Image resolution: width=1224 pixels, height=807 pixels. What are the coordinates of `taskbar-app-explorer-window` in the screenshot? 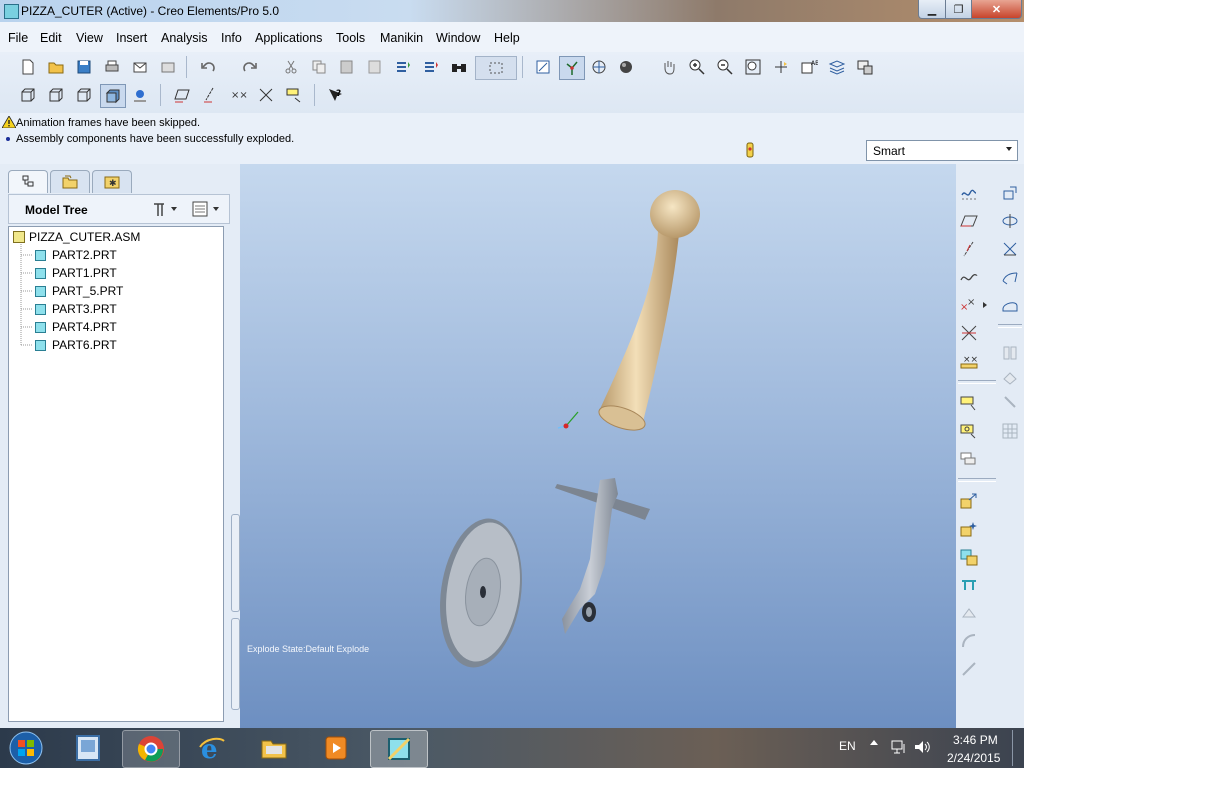 It's located at (88, 748).